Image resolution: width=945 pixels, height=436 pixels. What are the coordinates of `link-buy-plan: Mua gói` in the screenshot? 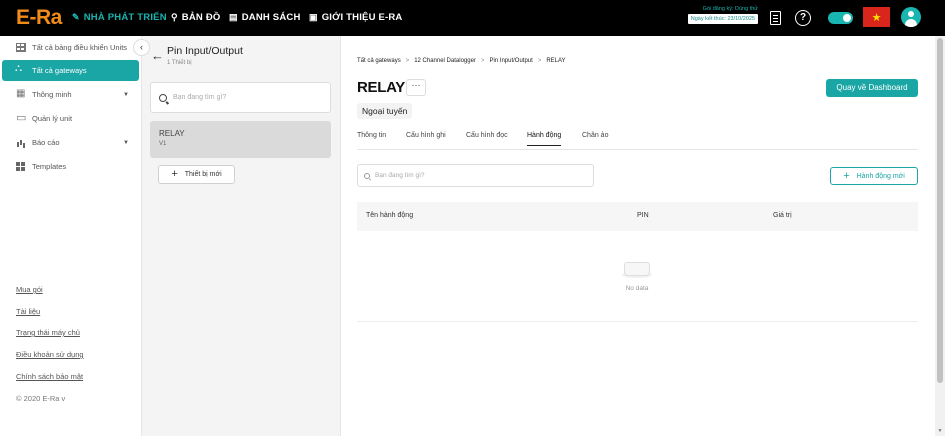 It's located at (29, 289).